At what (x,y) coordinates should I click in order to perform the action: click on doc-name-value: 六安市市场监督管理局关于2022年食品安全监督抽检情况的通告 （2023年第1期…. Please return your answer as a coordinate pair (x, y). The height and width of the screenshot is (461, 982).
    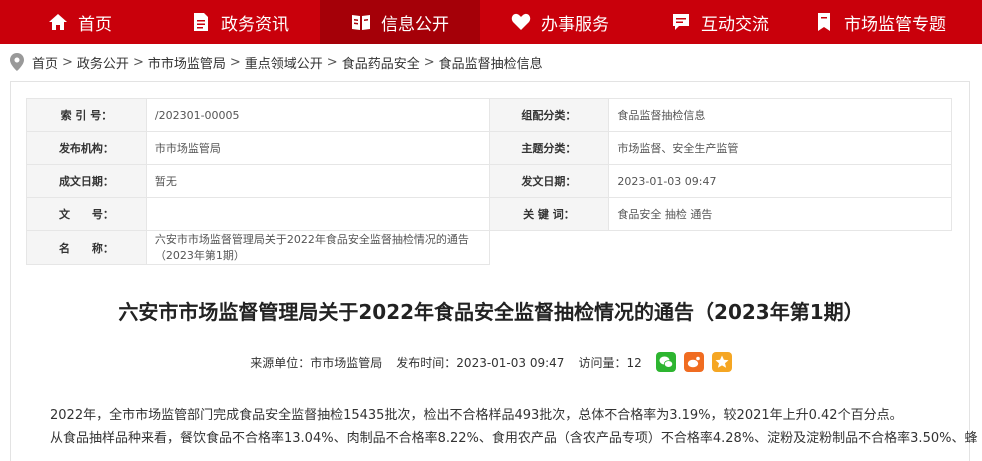
    Looking at the image, I should click on (317, 247).